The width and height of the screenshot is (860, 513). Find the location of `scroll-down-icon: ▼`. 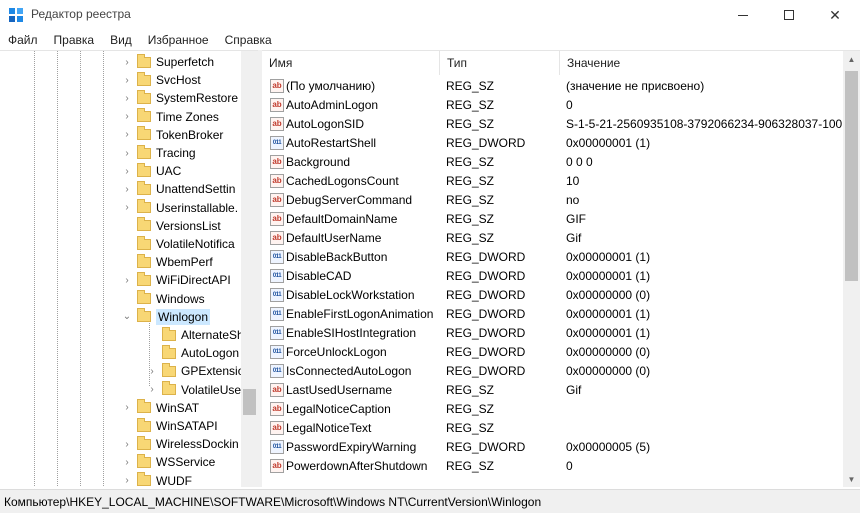

scroll-down-icon: ▼ is located at coordinates (851, 479).